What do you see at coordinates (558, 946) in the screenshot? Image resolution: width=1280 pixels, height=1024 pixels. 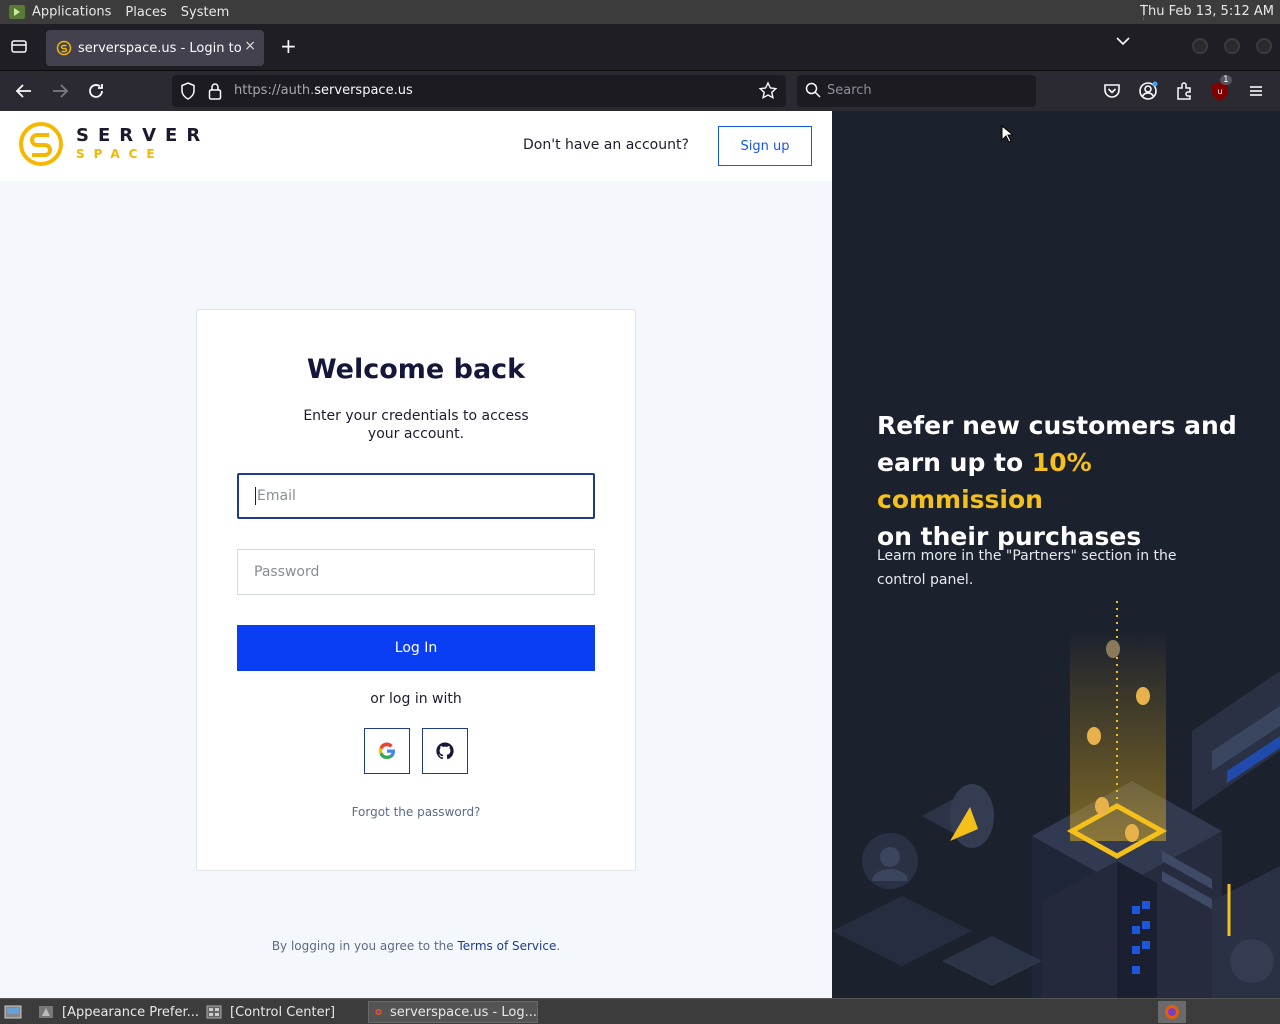 I see `terms-suffix: .` at bounding box center [558, 946].